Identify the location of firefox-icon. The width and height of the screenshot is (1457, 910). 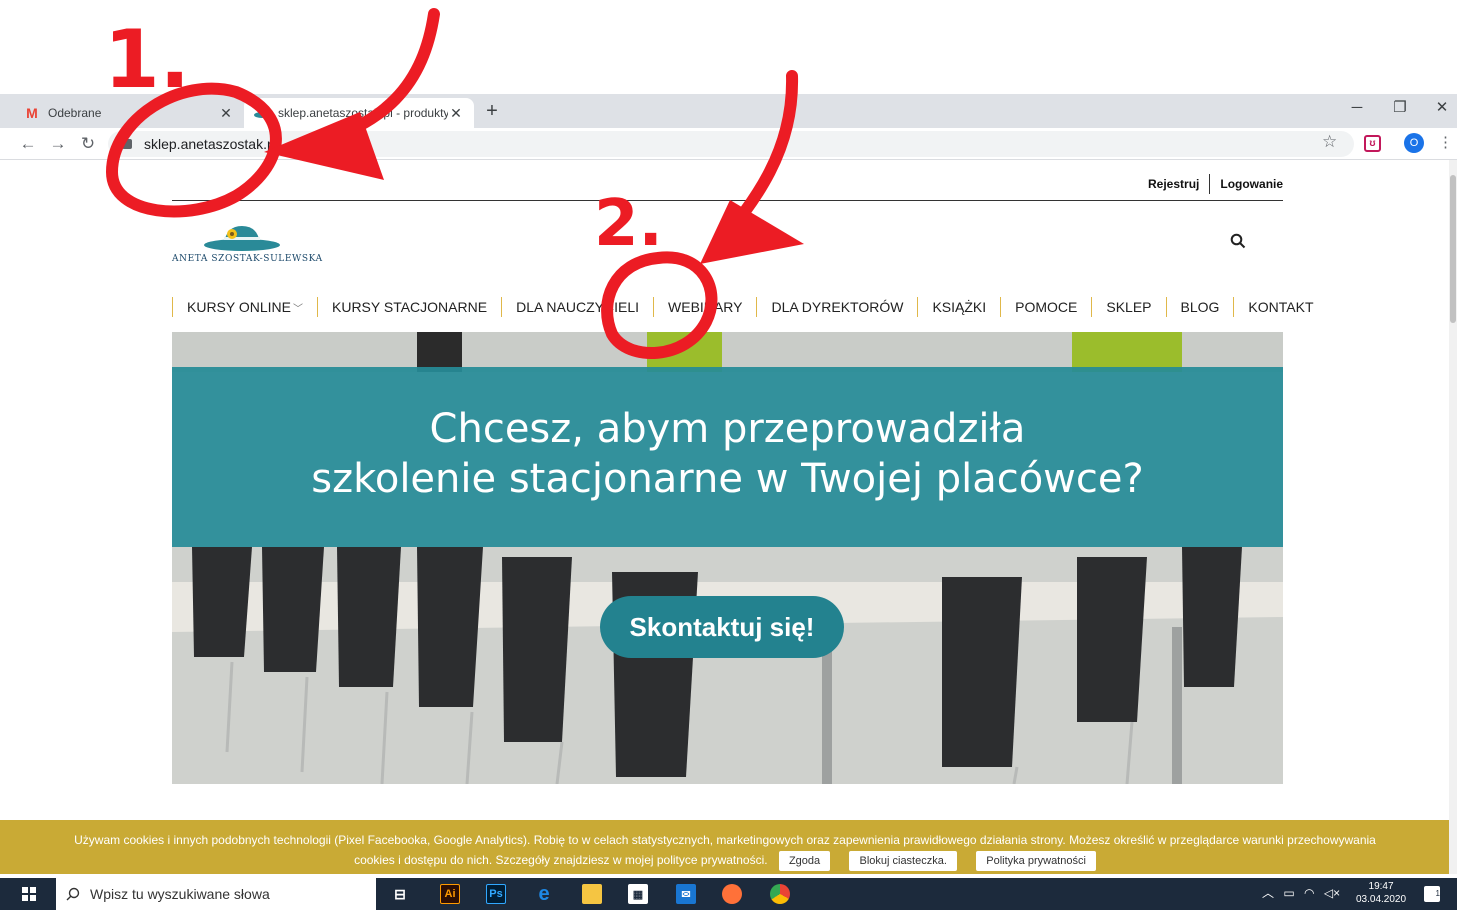
(732, 894).